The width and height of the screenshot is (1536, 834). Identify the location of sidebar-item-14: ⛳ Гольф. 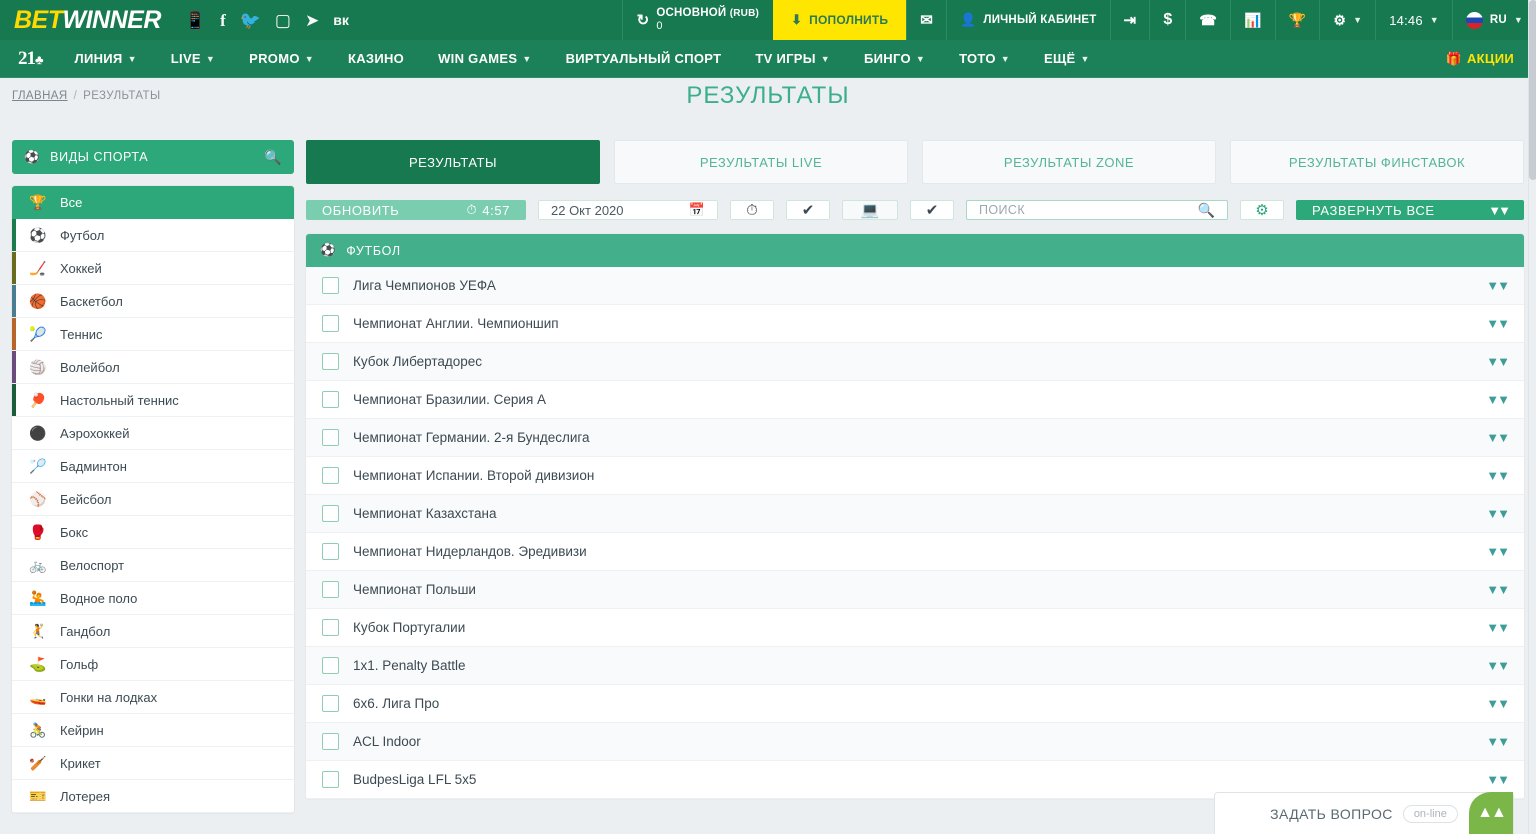
(153, 664).